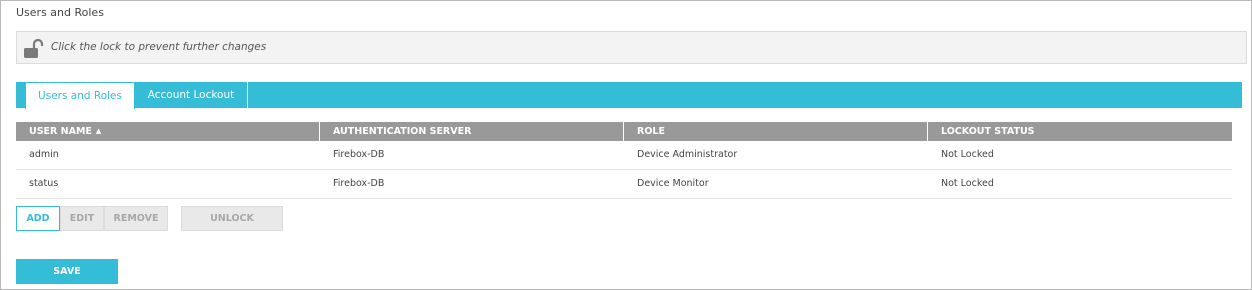 The width and height of the screenshot is (1252, 290). What do you see at coordinates (38, 218) in the screenshot?
I see `add-button: ADD` at bounding box center [38, 218].